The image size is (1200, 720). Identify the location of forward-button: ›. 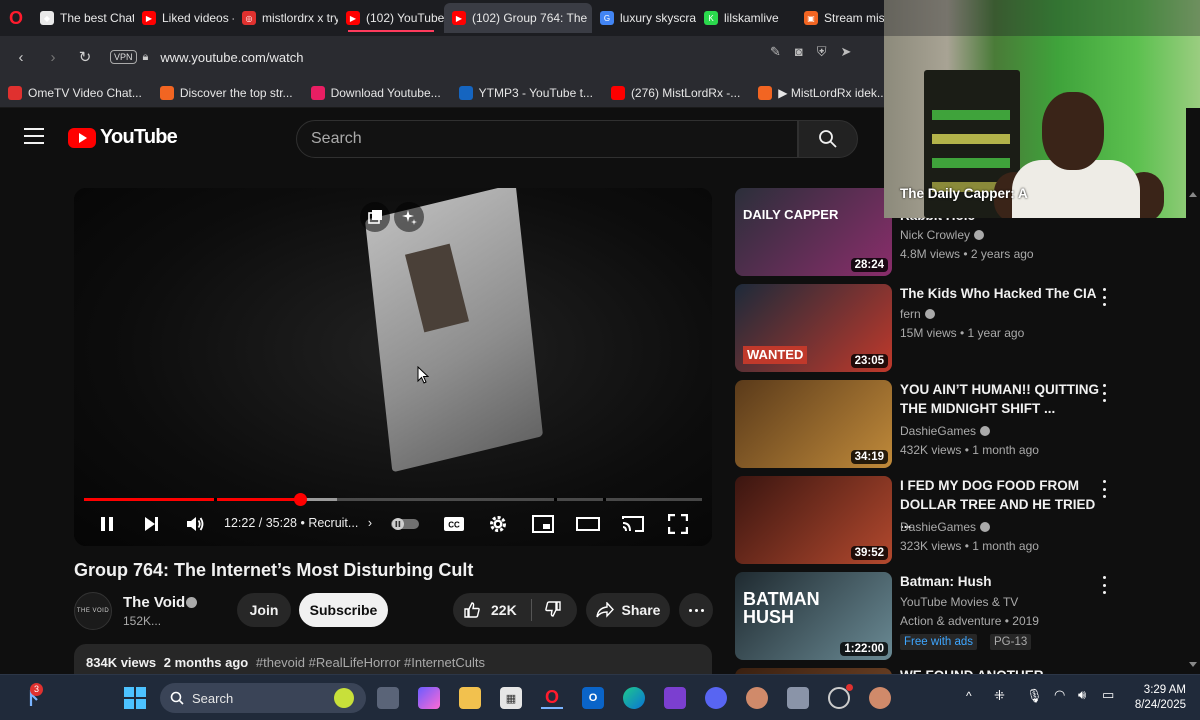
(53, 57).